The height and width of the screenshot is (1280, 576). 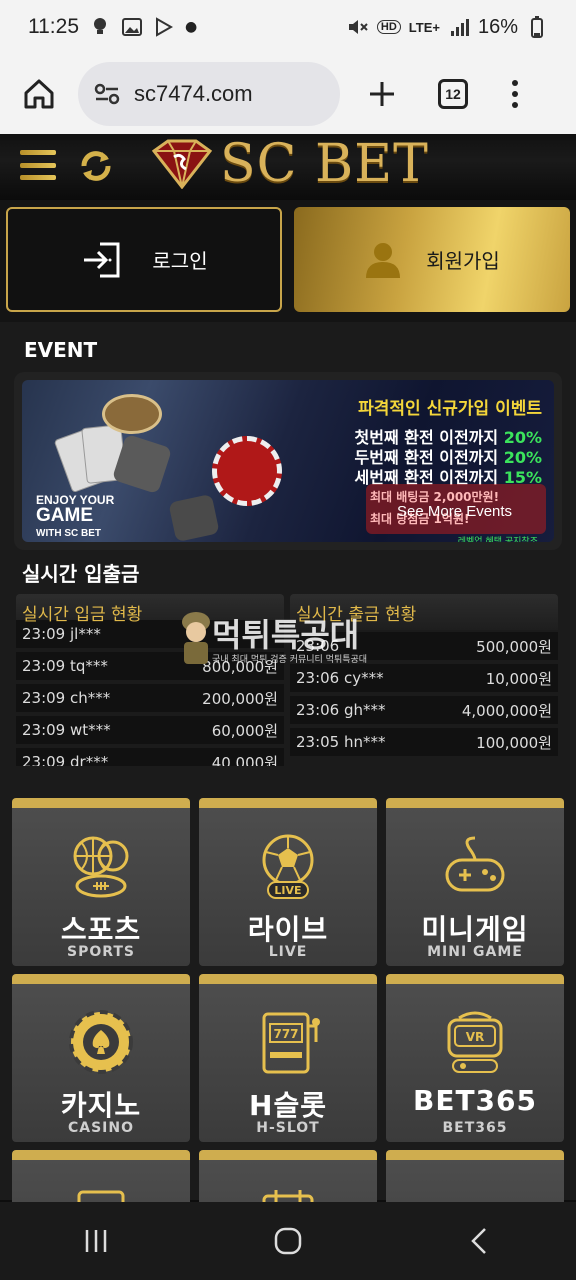 What do you see at coordinates (288, 952) in the screenshot?
I see `game-subtitle: LIVE` at bounding box center [288, 952].